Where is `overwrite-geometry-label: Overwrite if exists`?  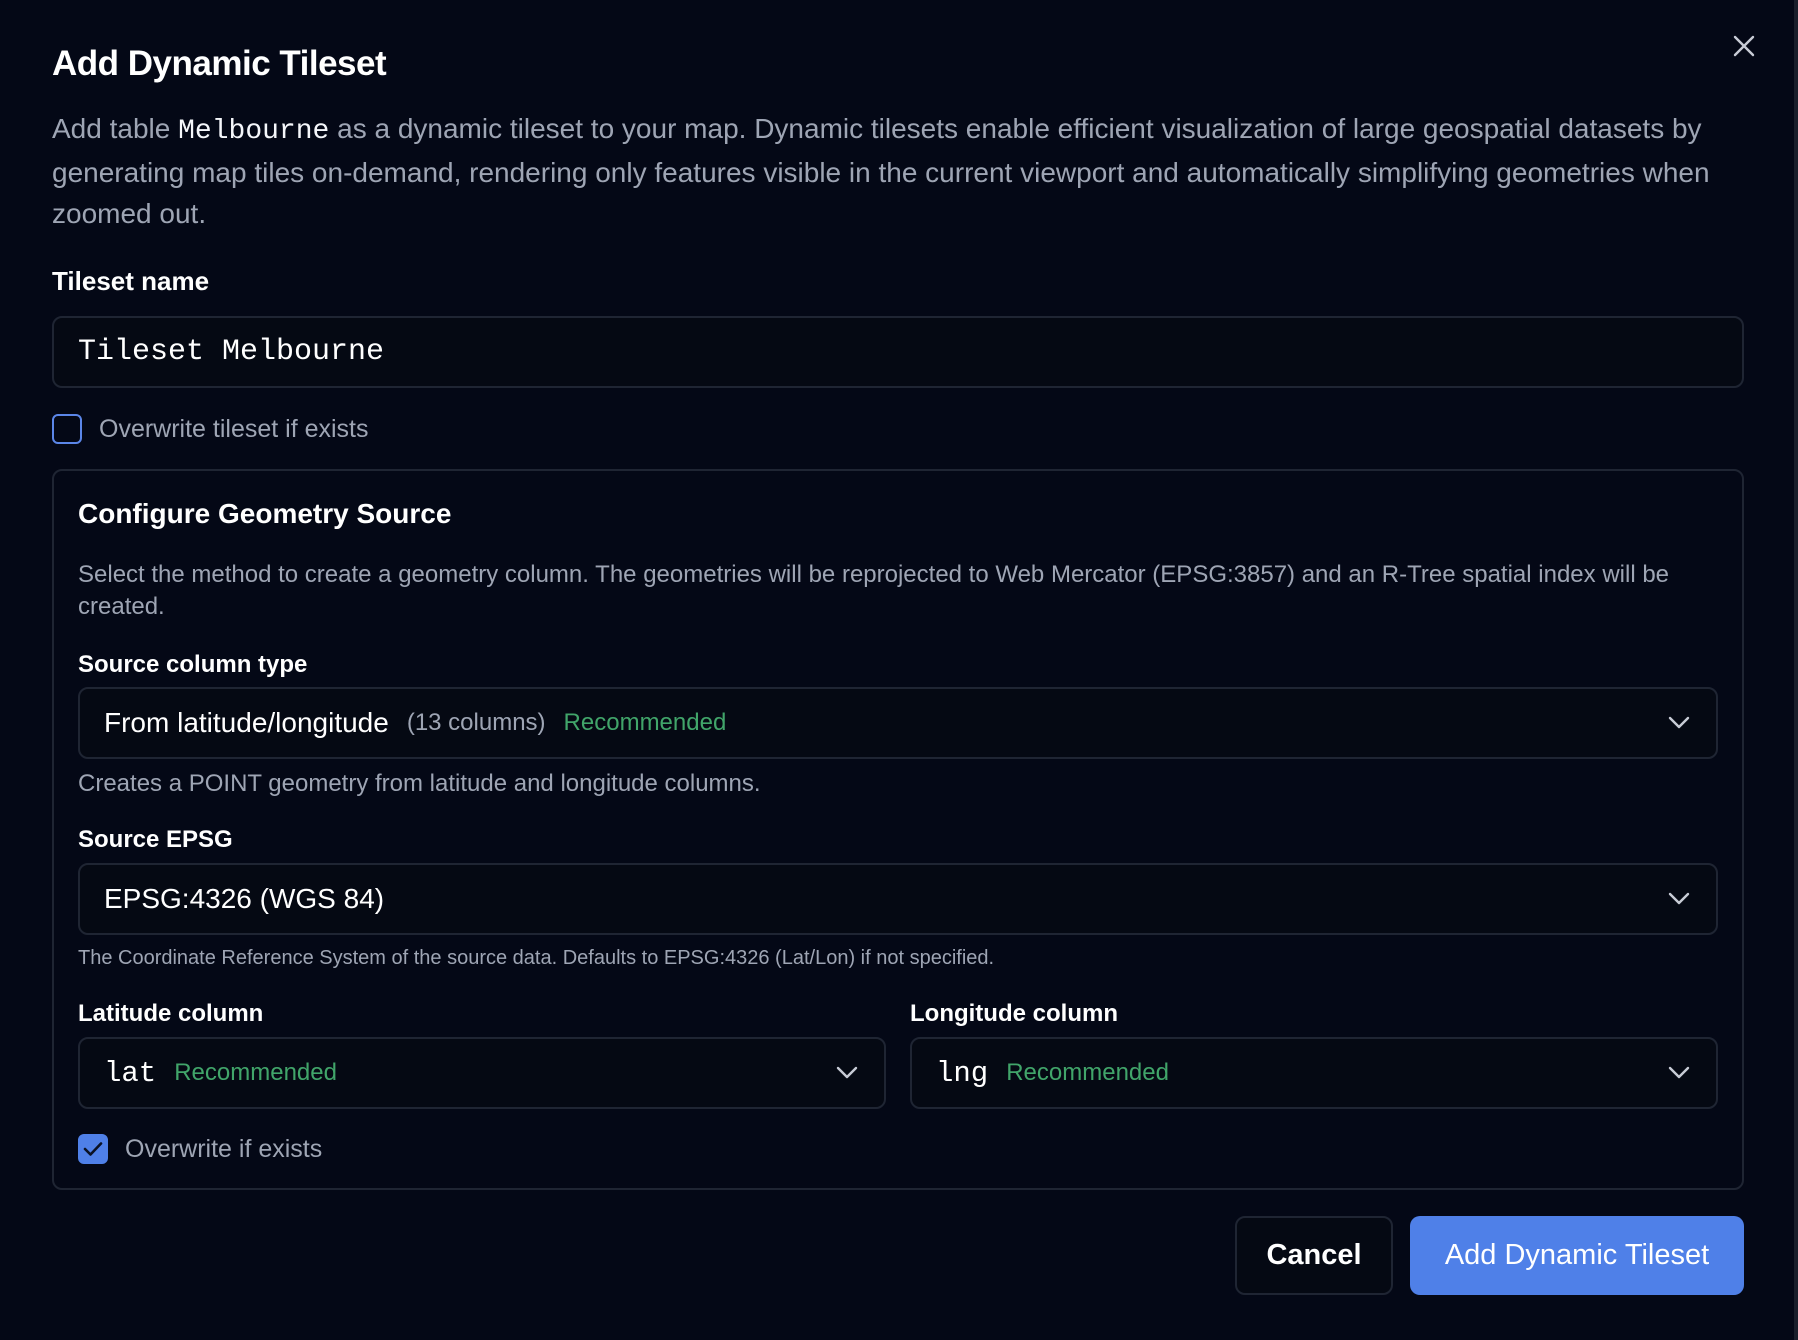
overwrite-geometry-label: Overwrite if exists is located at coordinates (224, 1148).